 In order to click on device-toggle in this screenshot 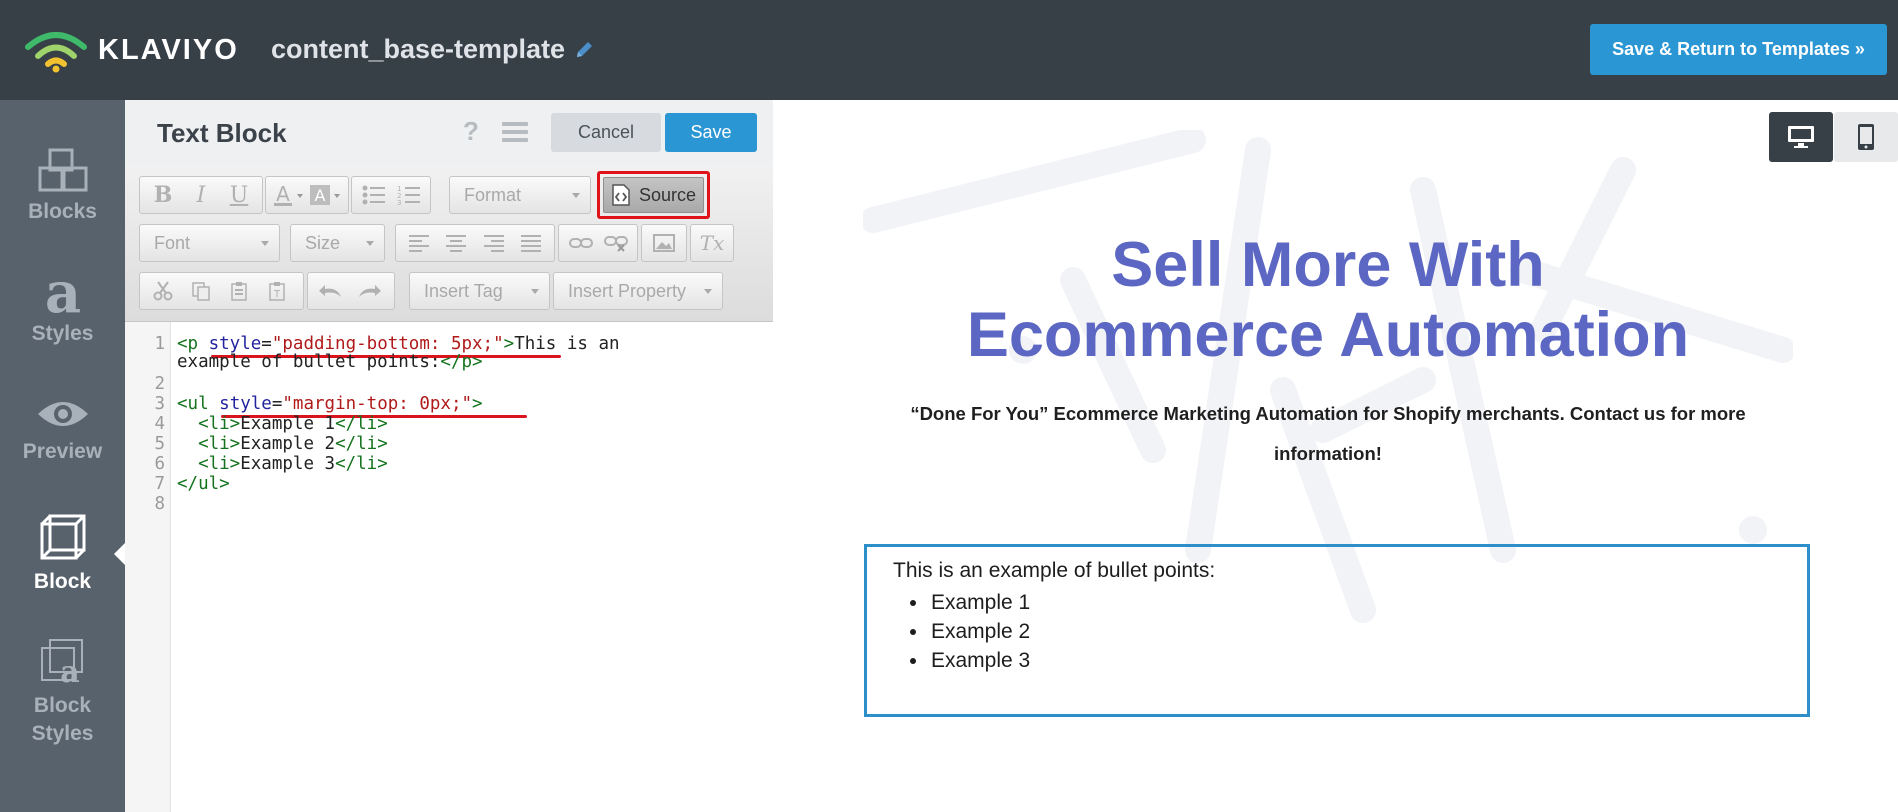, I will do `click(1833, 137)`.